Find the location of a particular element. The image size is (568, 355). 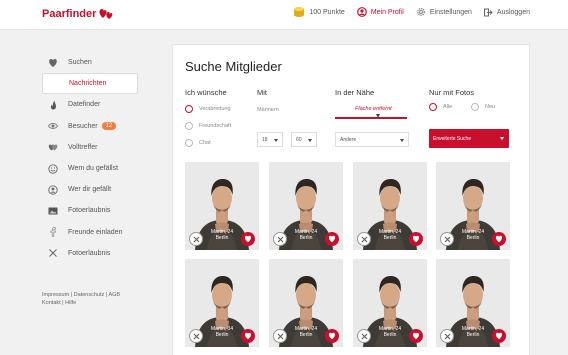

sidebar-item-wer-dir-gefaellt: Wer dir gefällt is located at coordinates (90, 189).